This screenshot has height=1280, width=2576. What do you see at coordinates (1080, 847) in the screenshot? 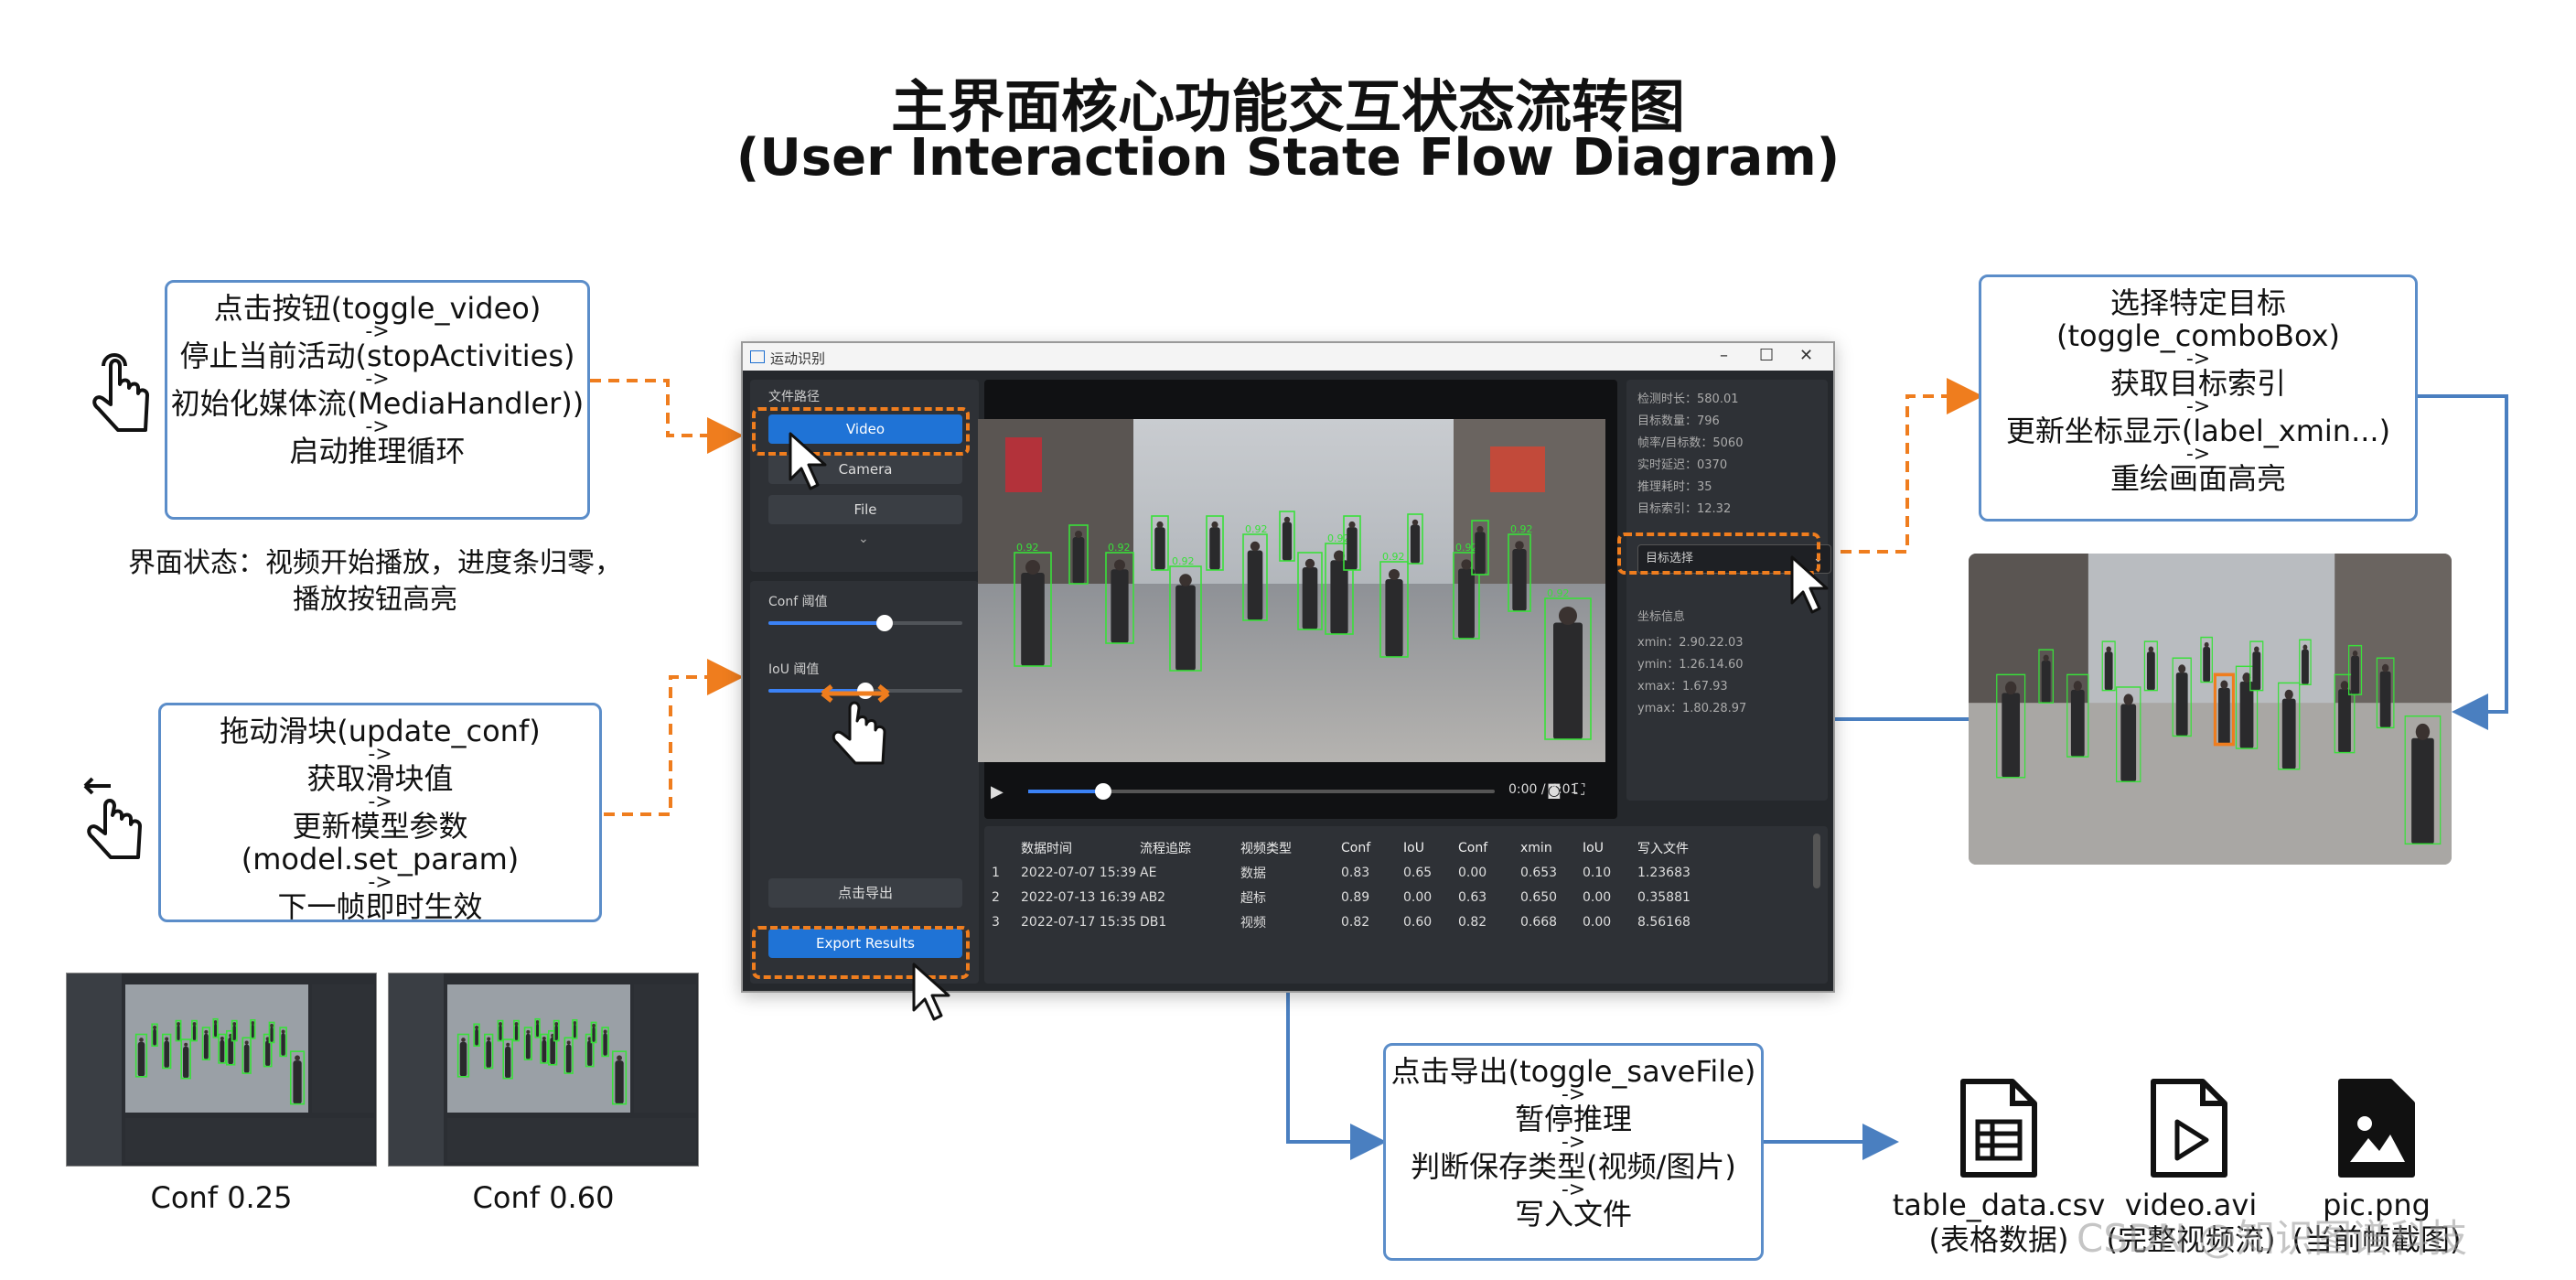
I see `table-header-cell: 数据时间` at bounding box center [1080, 847].